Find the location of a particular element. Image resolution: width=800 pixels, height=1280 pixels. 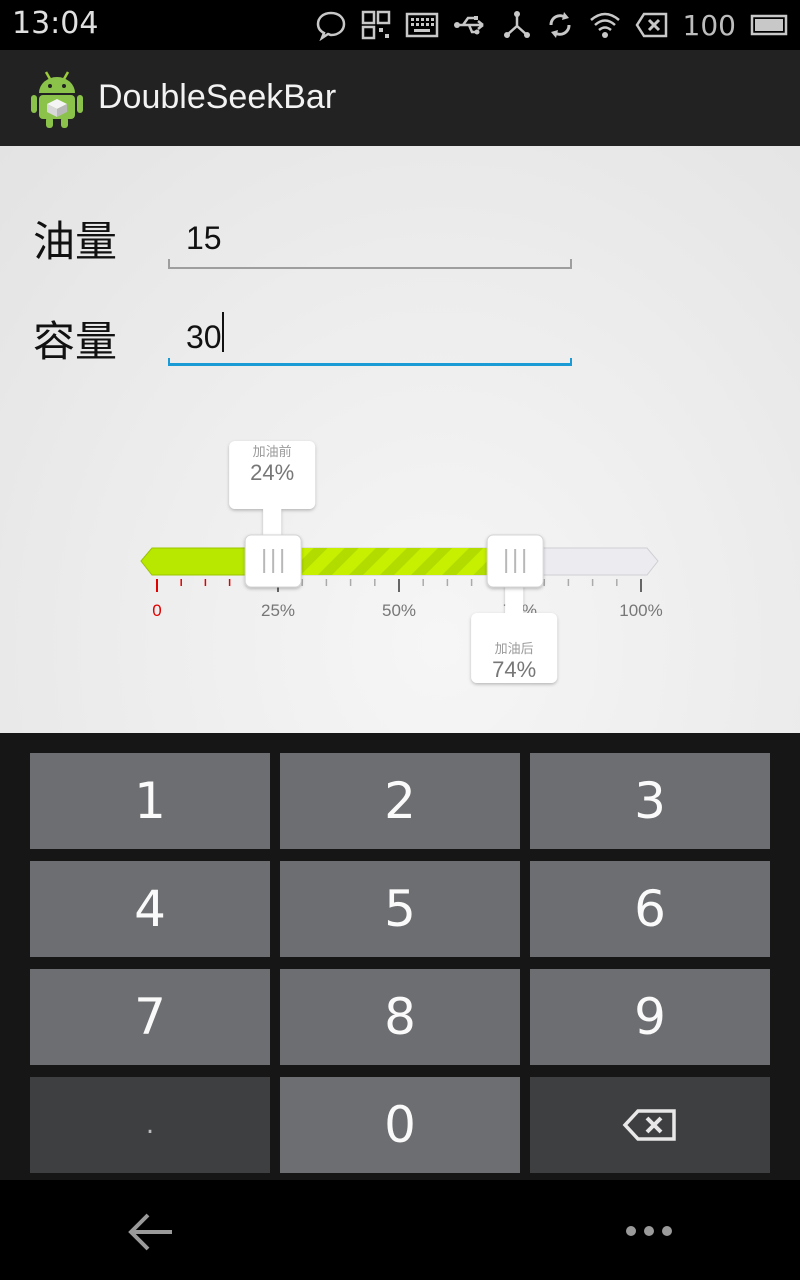

key-3: 3 is located at coordinates (650, 801).